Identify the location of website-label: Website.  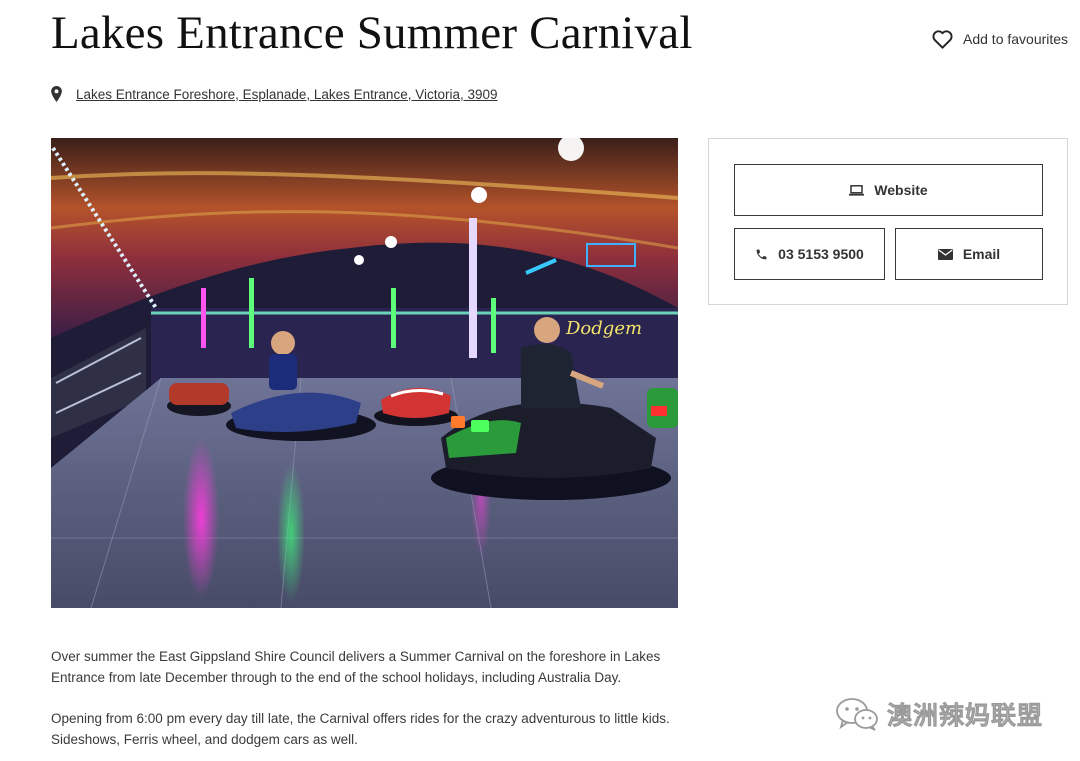
(901, 190).